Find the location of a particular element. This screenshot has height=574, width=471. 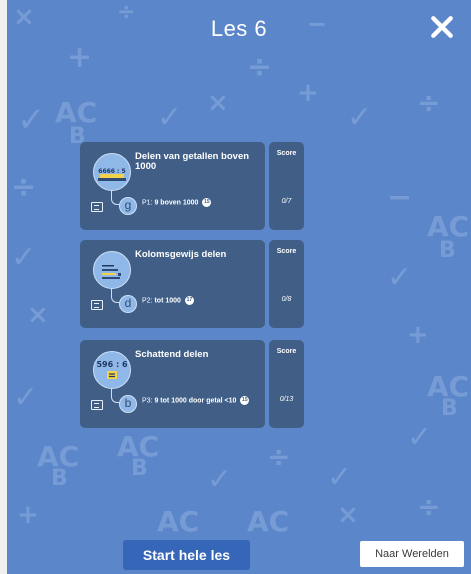

score-box-2: Score 0/8 is located at coordinates (286, 284).